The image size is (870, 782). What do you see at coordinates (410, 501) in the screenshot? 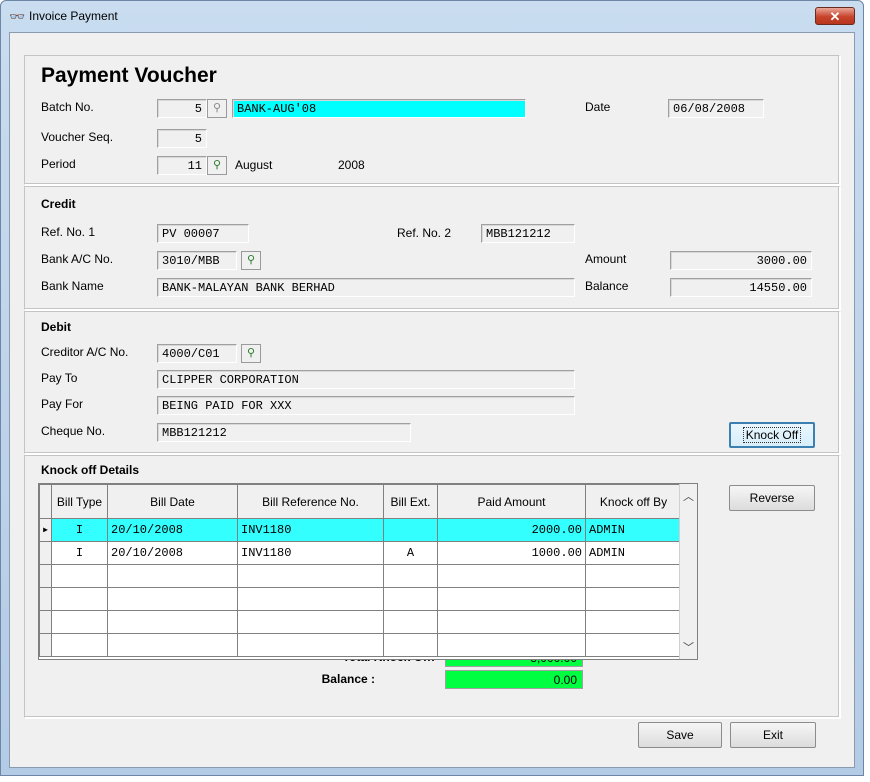
I see `col-bill-ext: Bill Ext.` at bounding box center [410, 501].